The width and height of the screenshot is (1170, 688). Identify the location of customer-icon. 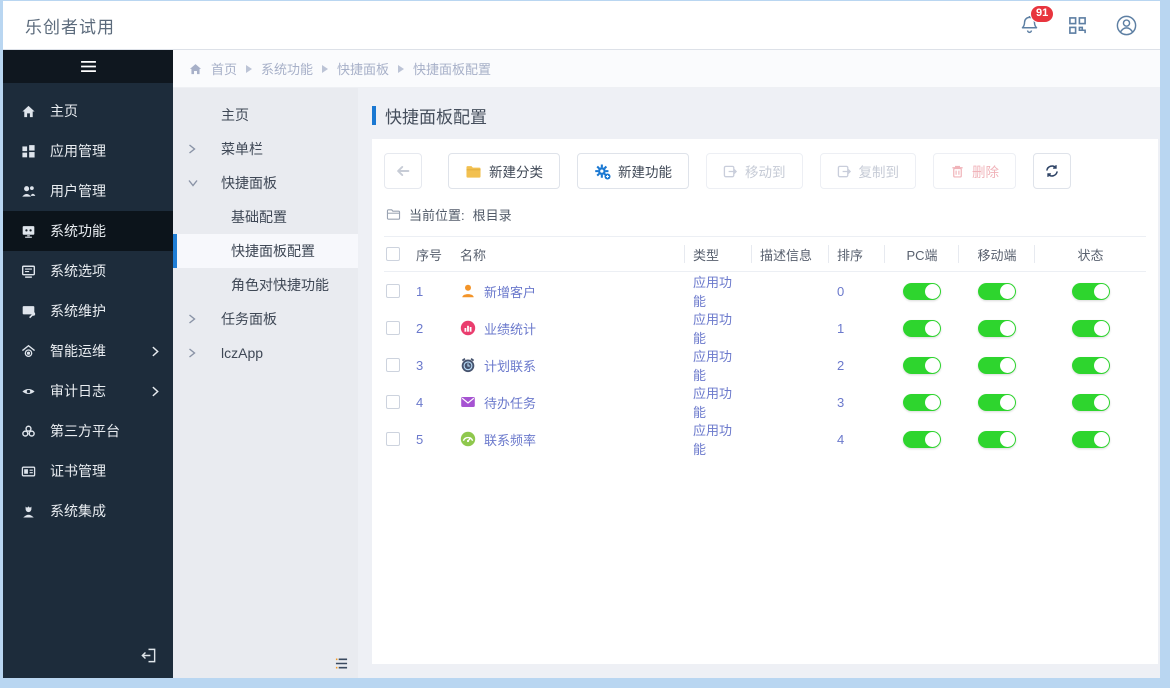
(468, 291).